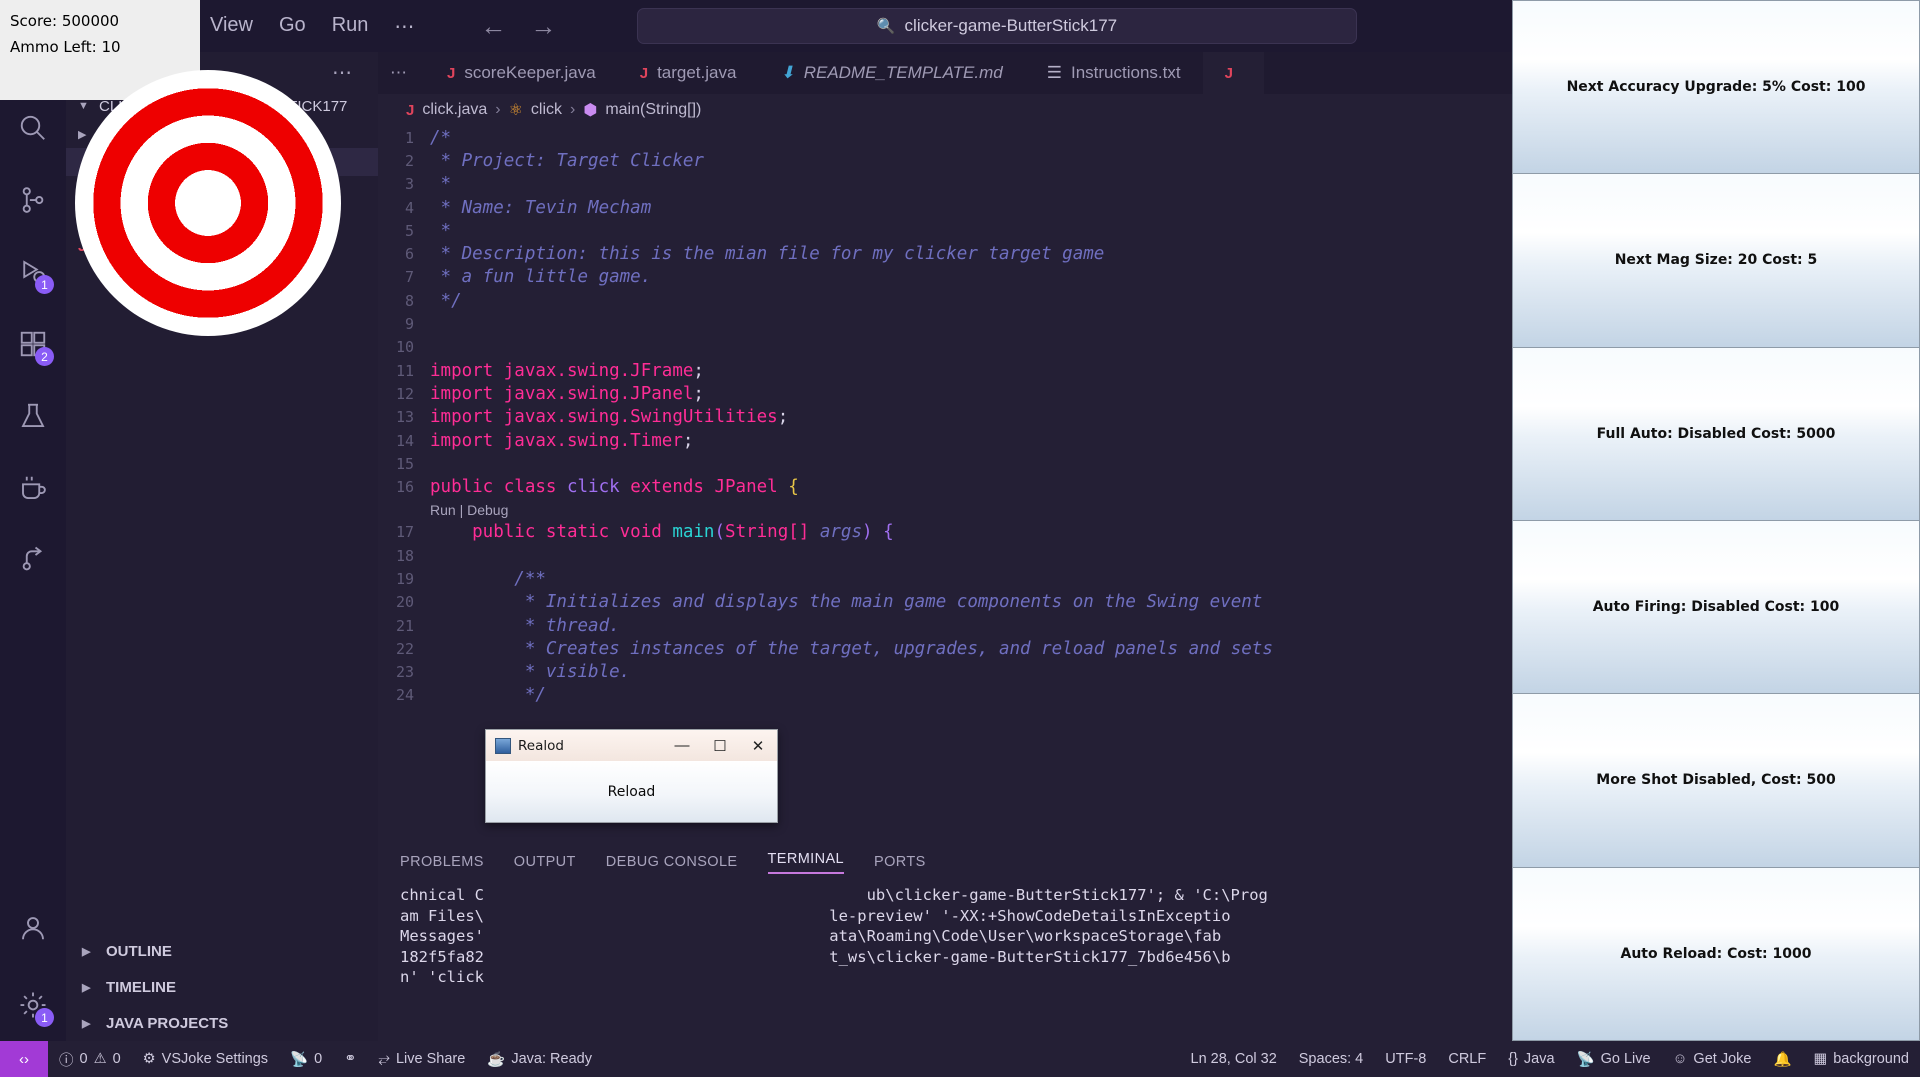 This screenshot has height=1077, width=1920. I want to click on menu-run: Run, so click(350, 26).